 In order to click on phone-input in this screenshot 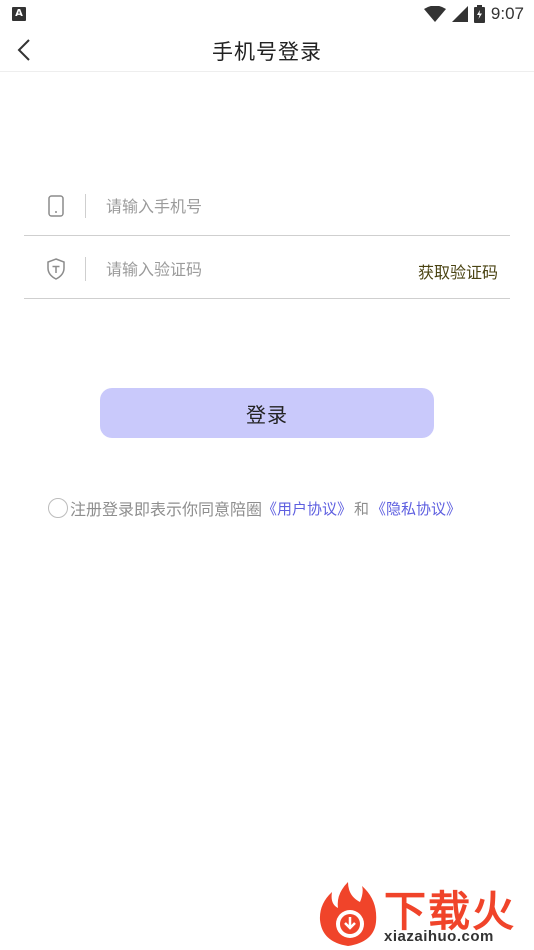, I will do `click(296, 206)`.